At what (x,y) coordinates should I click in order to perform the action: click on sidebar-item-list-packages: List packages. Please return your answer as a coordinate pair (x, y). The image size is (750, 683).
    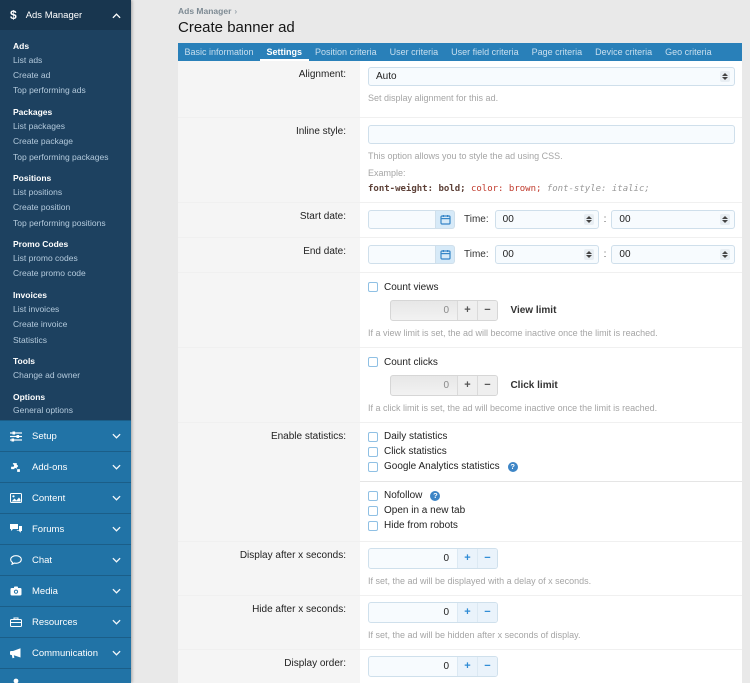
    Looking at the image, I should click on (65, 125).